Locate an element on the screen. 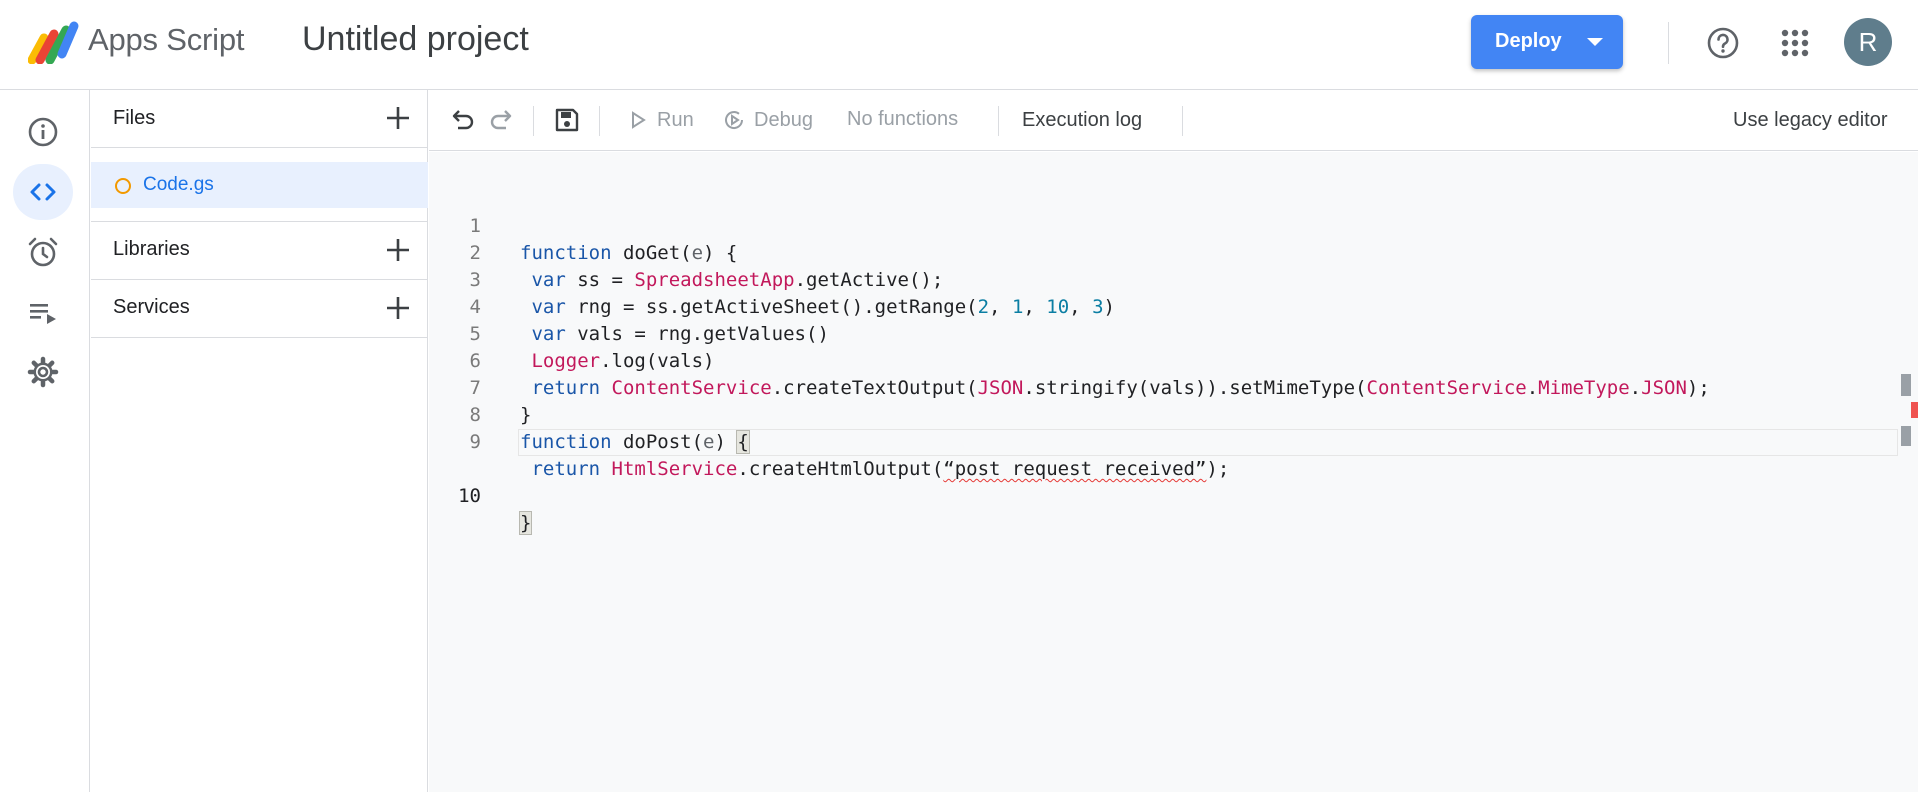 The image size is (1918, 792). unsaved-dot-icon is located at coordinates (123, 186).